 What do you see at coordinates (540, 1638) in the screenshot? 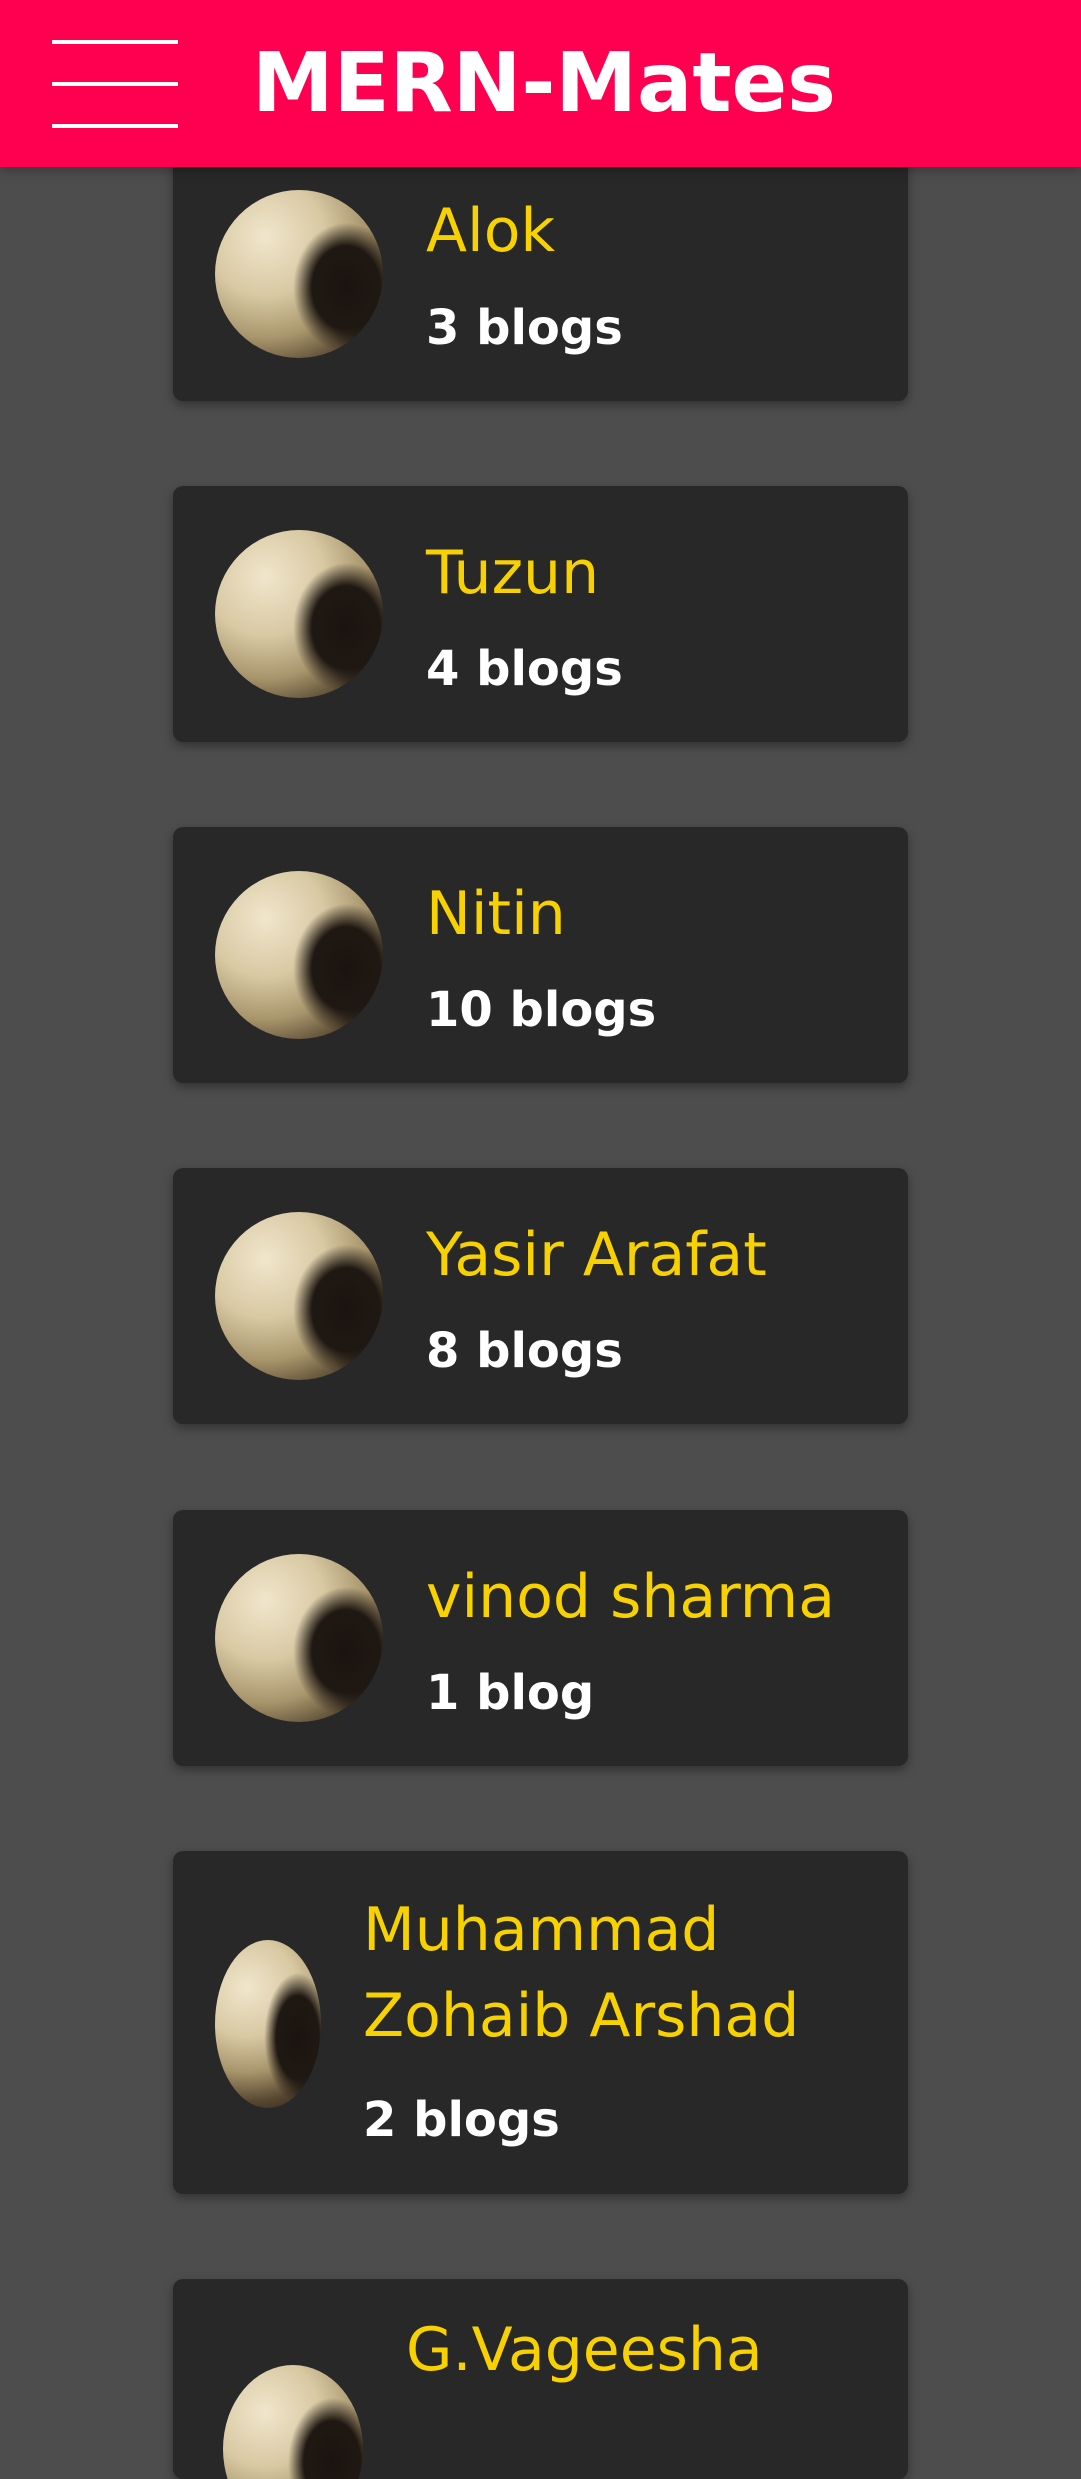
I see `user-card: vinod sharma 1 blog` at bounding box center [540, 1638].